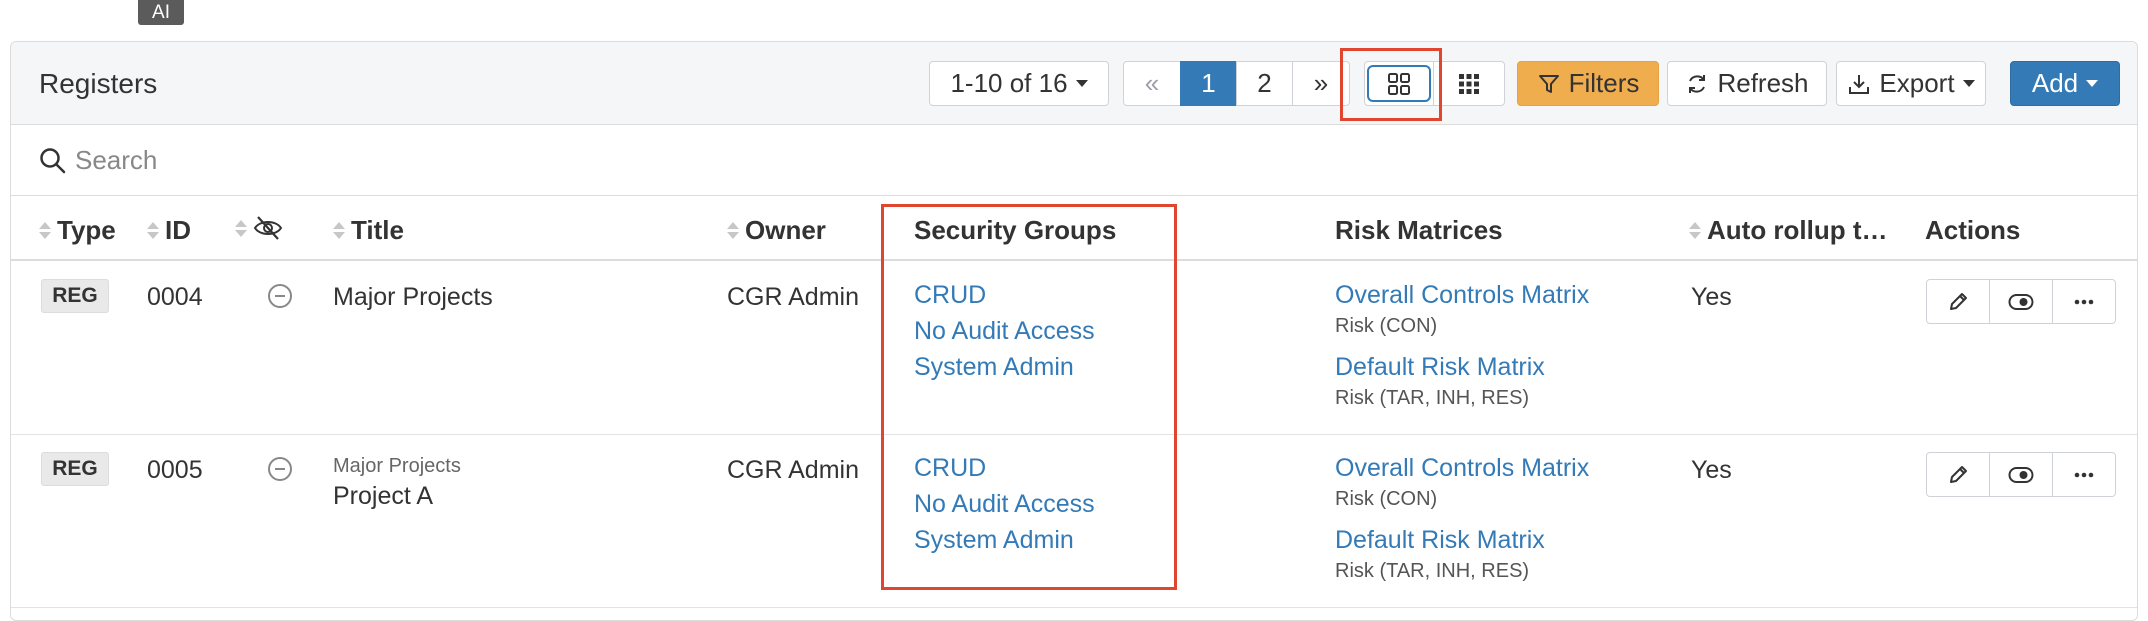 The width and height of the screenshot is (2148, 621). I want to click on view-compact-button, so click(1469, 83).